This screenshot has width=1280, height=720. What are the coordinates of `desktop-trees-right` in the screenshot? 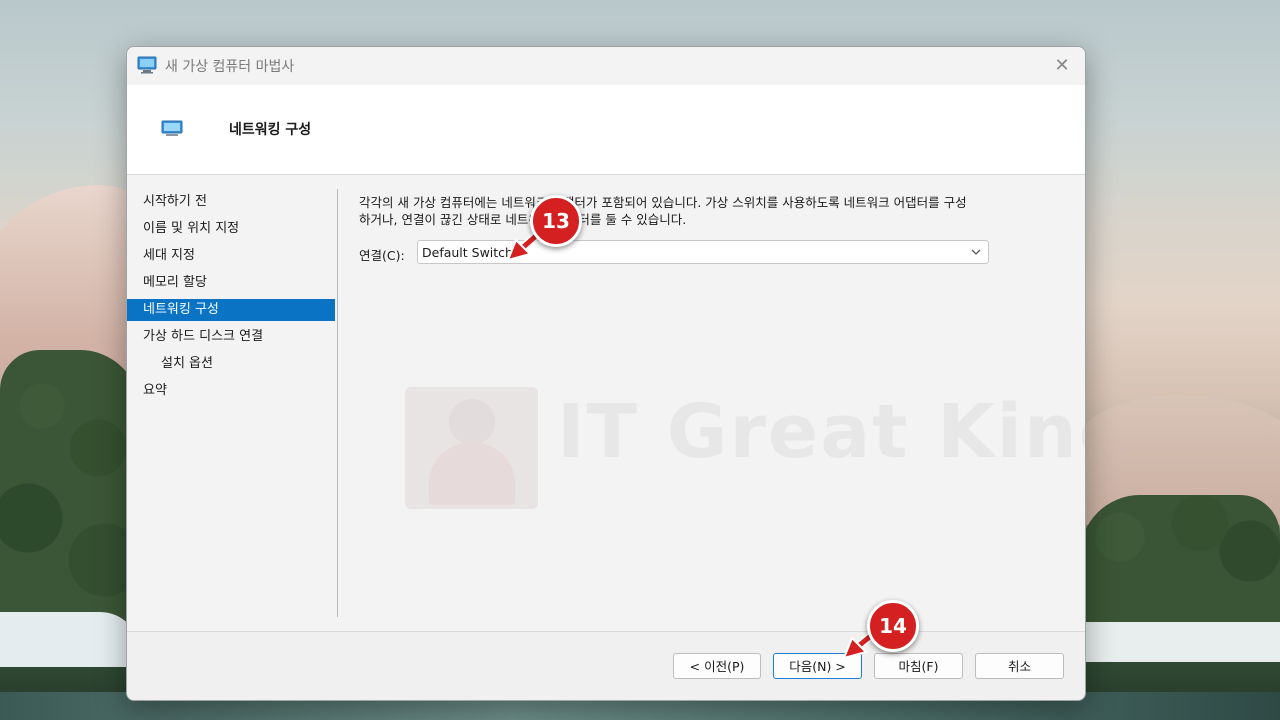 It's located at (1180, 565).